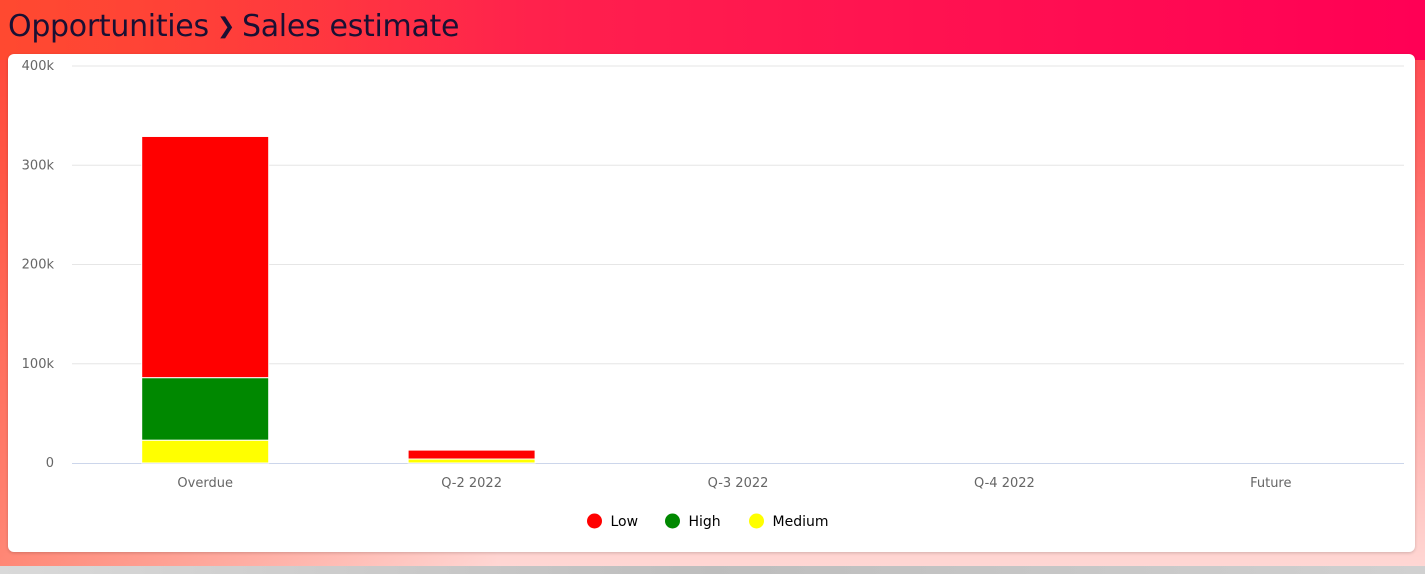  Describe the element at coordinates (205, 483) in the screenshot. I see `x-tick-label: Overdue` at that location.